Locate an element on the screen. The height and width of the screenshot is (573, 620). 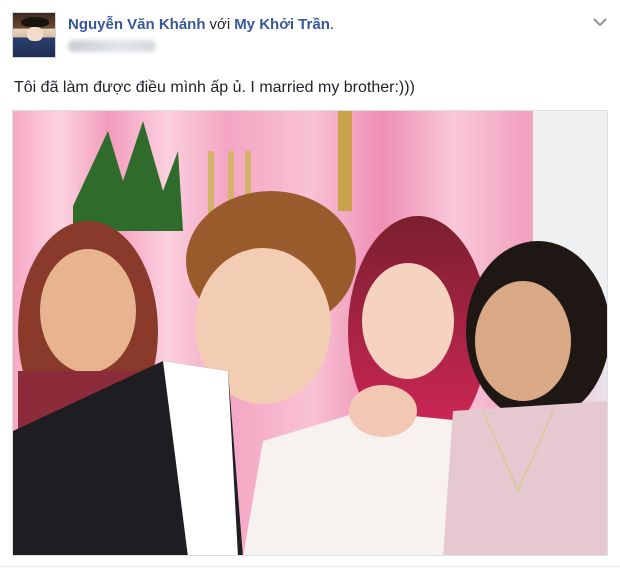
avatar-hat is located at coordinates (35, 22).